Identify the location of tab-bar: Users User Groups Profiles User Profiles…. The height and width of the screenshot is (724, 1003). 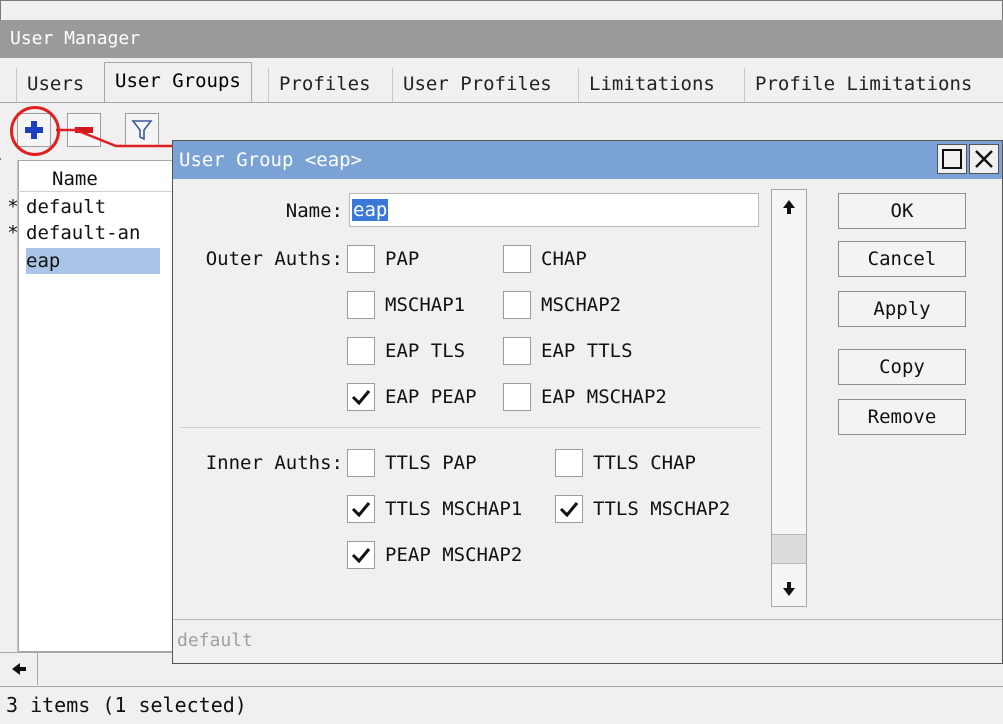
(501, 80).